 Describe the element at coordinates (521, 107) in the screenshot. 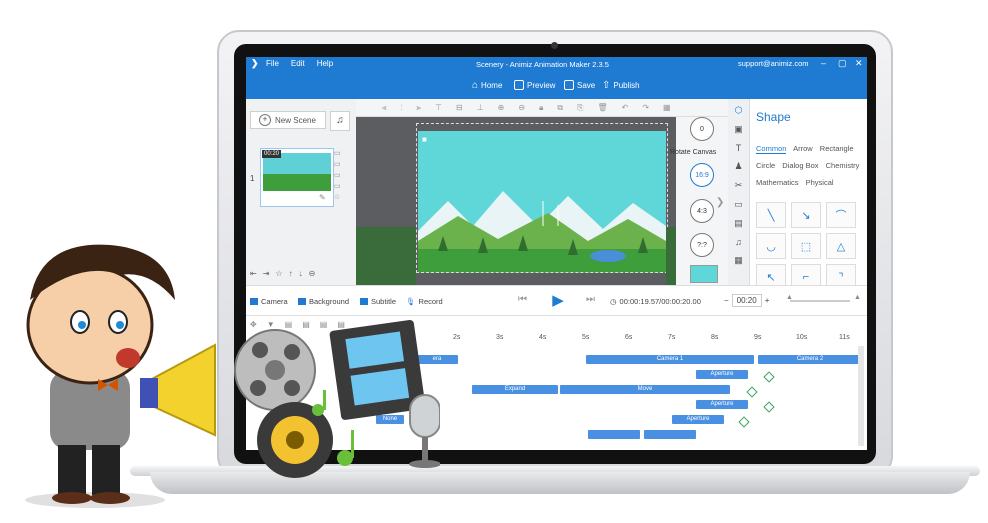

I see `zoom-out-icon: ⊖` at that location.